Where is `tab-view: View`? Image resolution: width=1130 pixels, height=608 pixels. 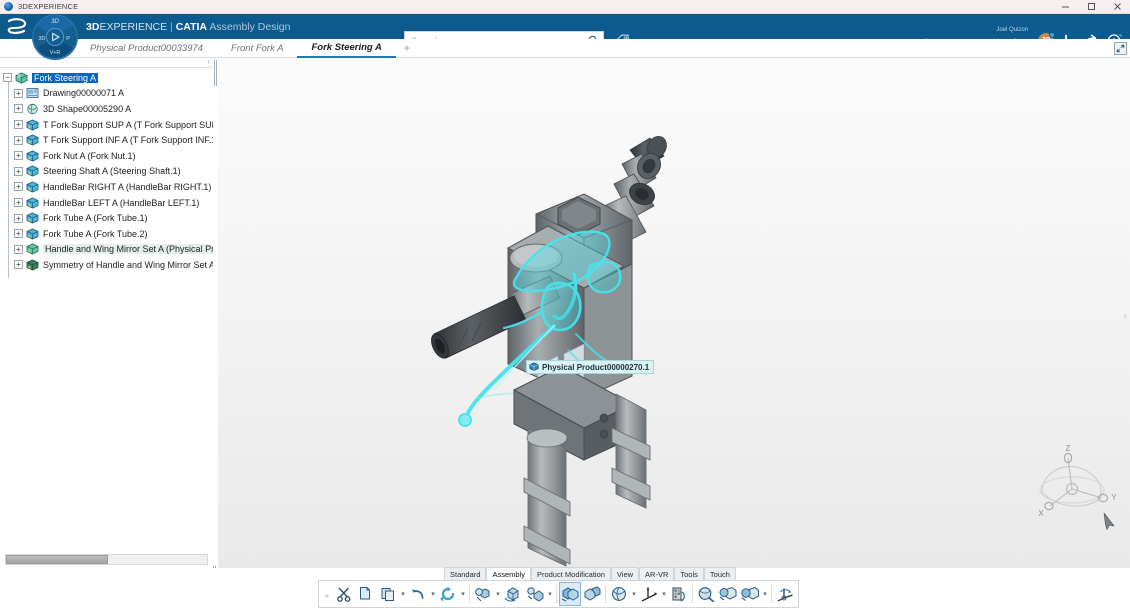 tab-view: View is located at coordinates (625, 573).